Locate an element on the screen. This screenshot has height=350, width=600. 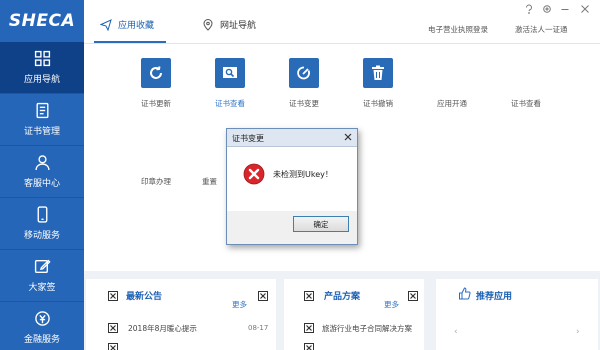
trash-icon is located at coordinates (378, 73).